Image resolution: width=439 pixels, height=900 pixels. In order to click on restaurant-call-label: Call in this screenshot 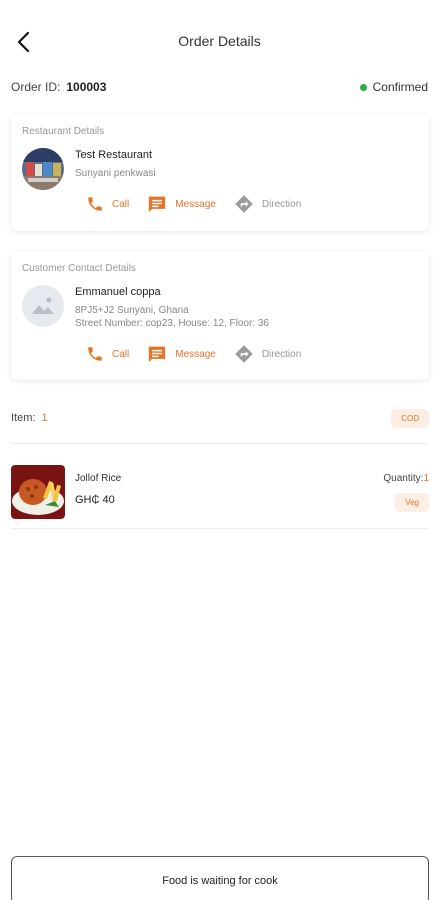, I will do `click(121, 204)`.